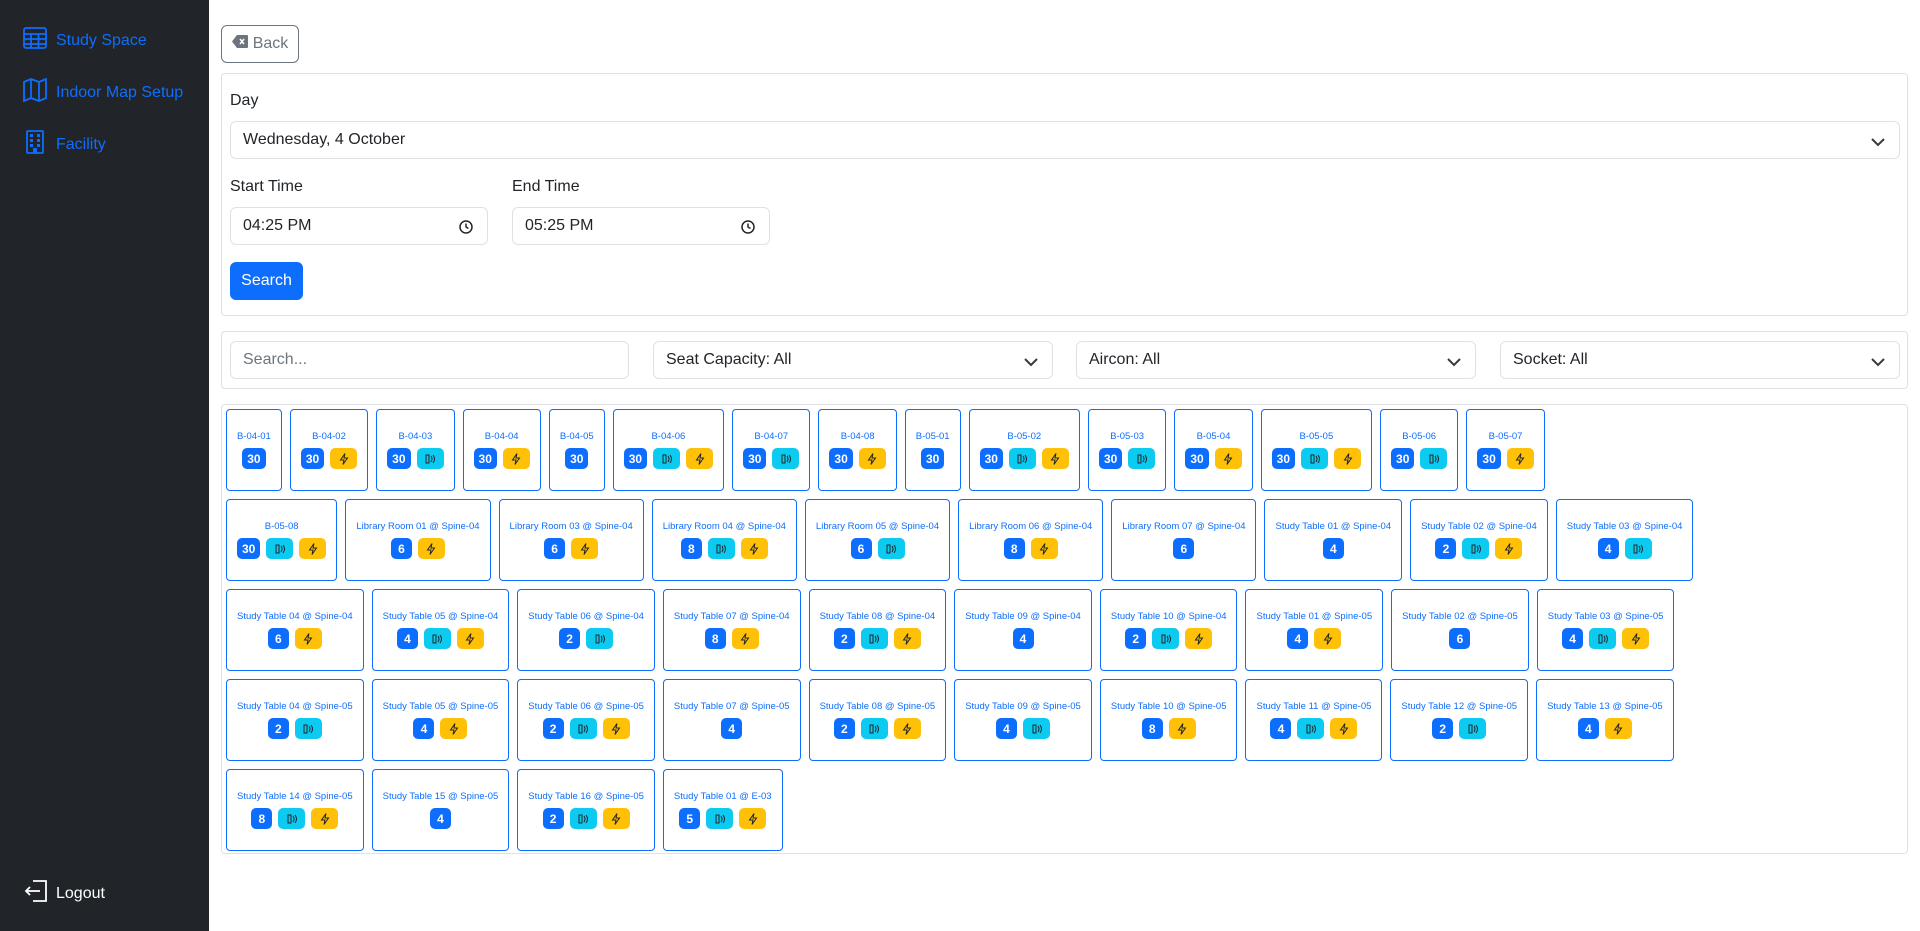 Image resolution: width=1920 pixels, height=931 pixels. I want to click on study-space-card: Study Table 09 @ Spine-05 4, so click(1023, 720).